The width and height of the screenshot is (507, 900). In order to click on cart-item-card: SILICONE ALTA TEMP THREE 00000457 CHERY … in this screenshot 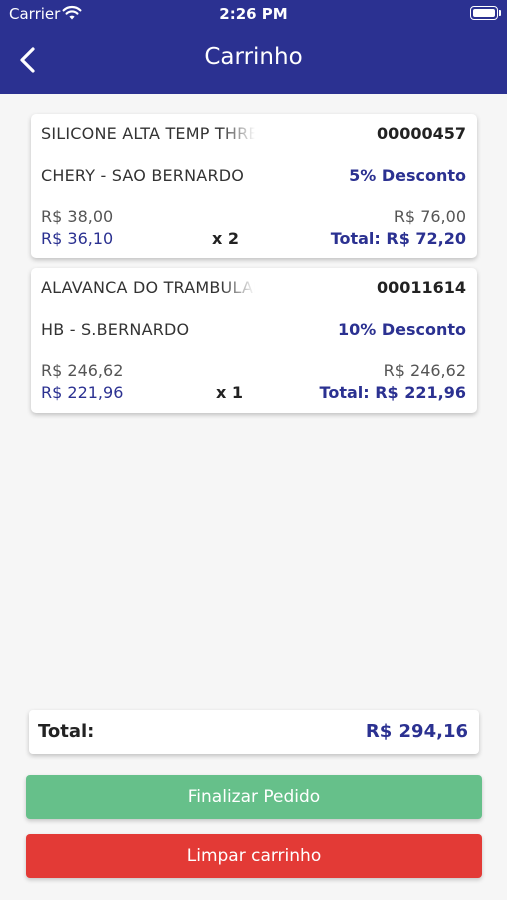, I will do `click(254, 186)`.